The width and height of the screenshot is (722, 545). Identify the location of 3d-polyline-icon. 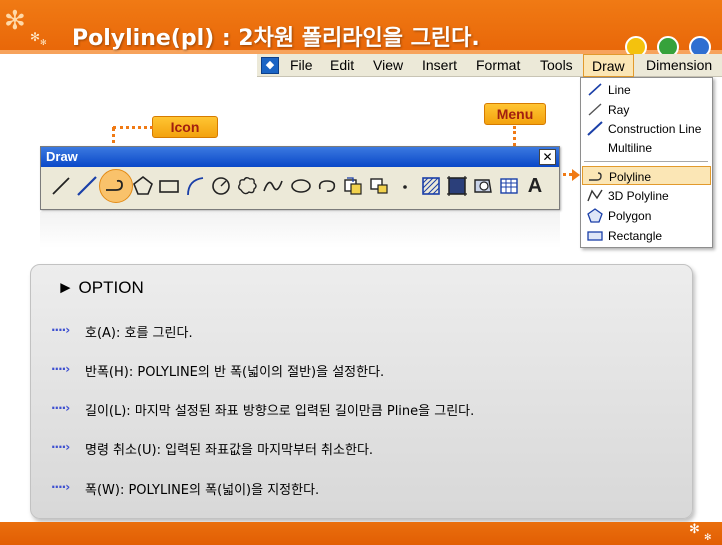
(595, 195).